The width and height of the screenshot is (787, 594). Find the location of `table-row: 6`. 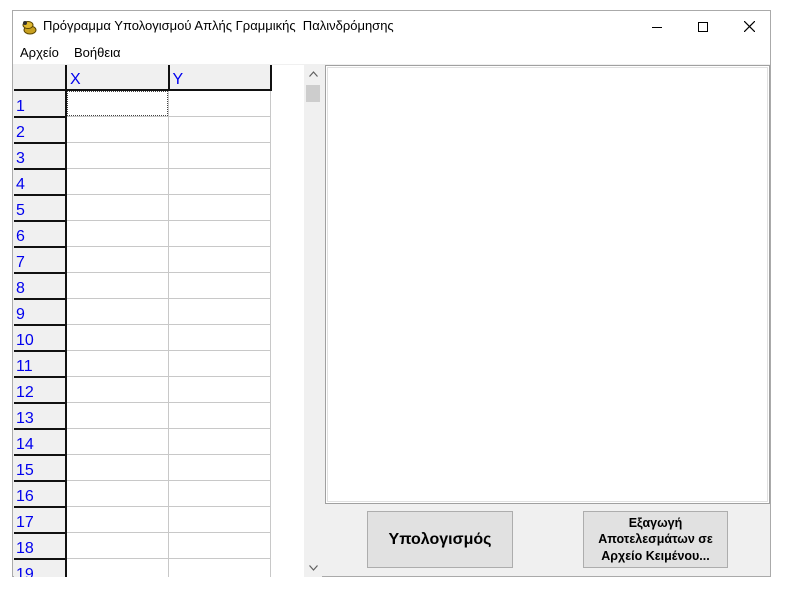

table-row: 6 is located at coordinates (160, 234).